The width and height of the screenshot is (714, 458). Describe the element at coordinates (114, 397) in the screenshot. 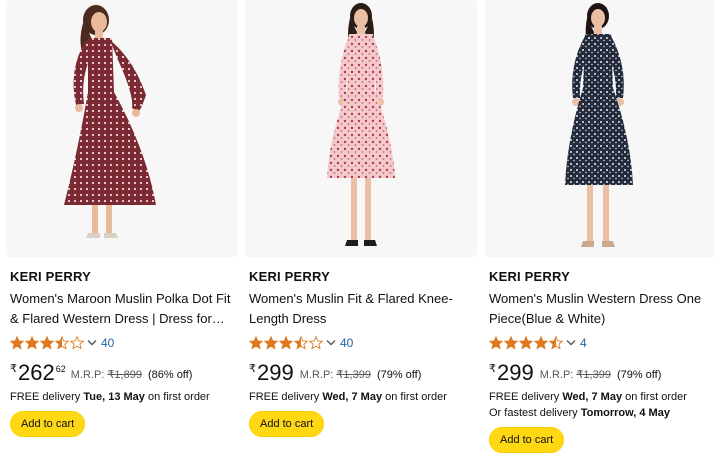

I see `delivery-date: Tue, 13 May` at that location.